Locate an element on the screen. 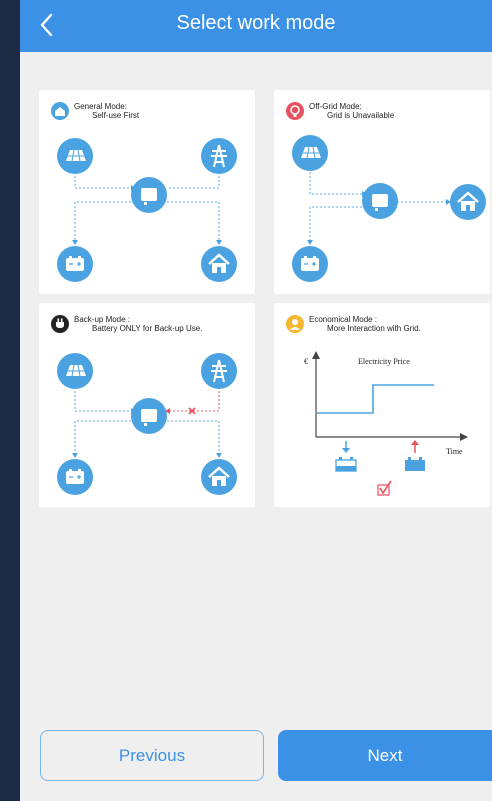 The width and height of the screenshot is (492, 801). mode-card-offgrid: Off-Grid Mode: Grid is Unavailable is located at coordinates (382, 192).